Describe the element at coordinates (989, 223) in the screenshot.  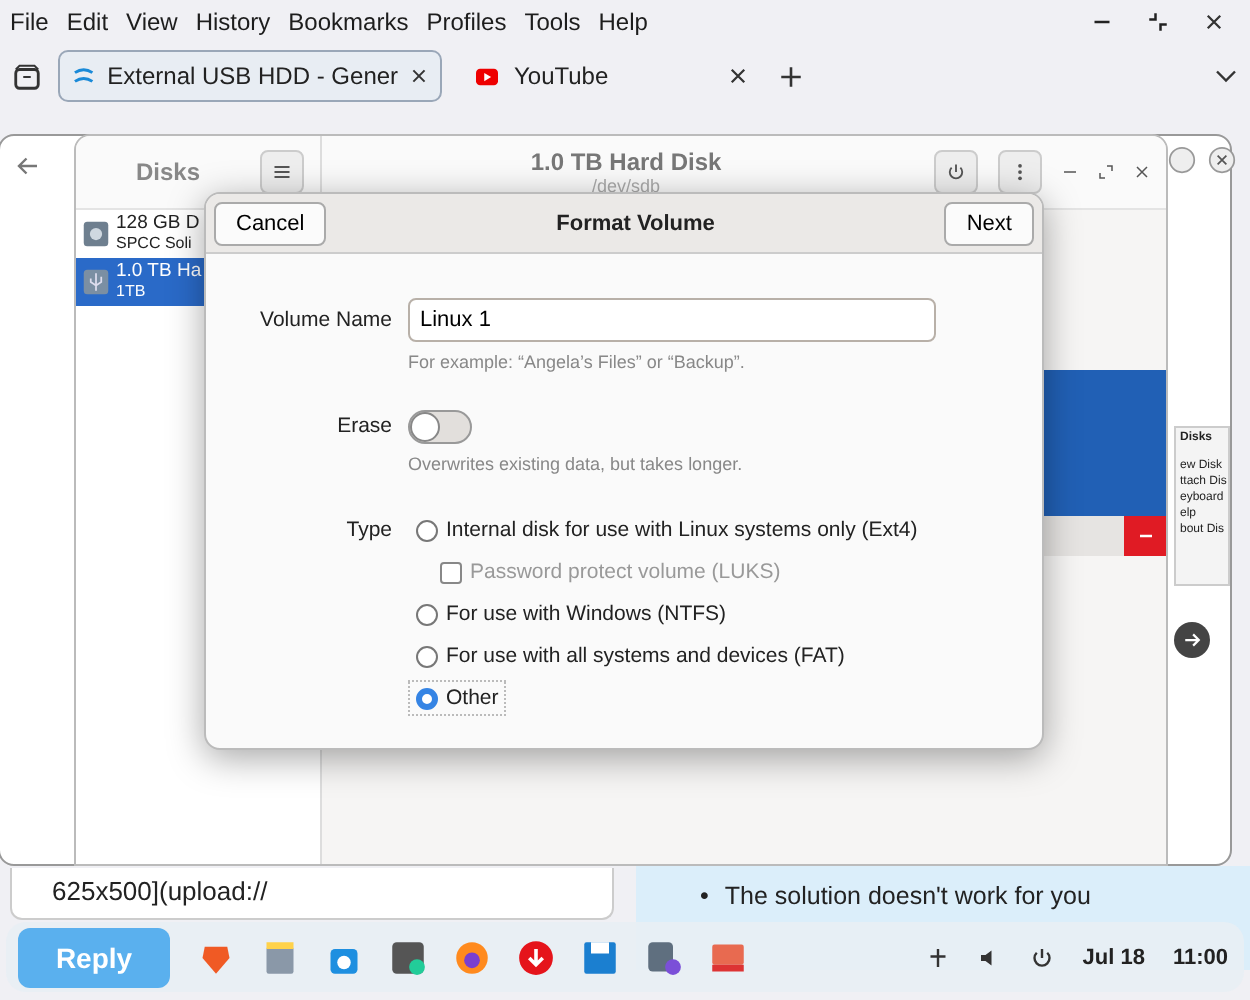
I see `next-button: Next` at that location.